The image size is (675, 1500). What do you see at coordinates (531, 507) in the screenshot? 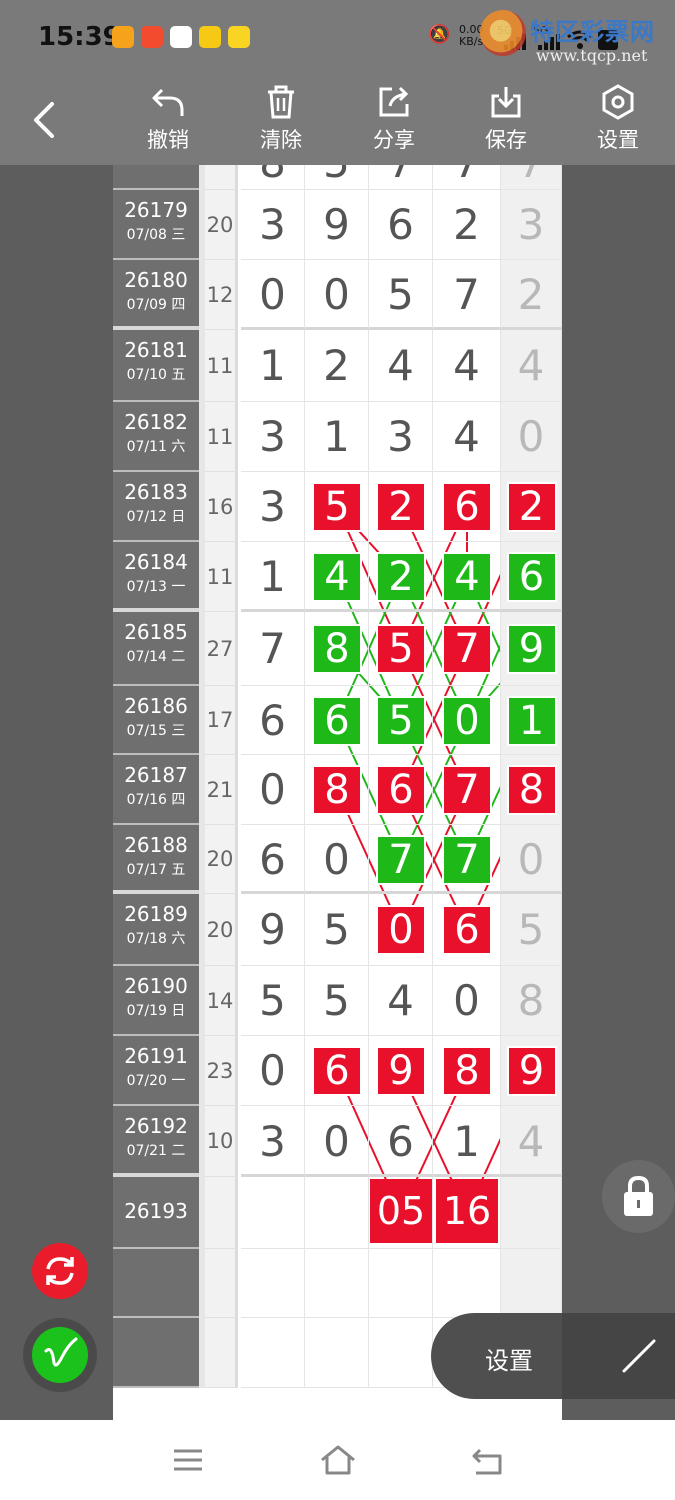
I see `red-digit-mark: 2` at bounding box center [531, 507].